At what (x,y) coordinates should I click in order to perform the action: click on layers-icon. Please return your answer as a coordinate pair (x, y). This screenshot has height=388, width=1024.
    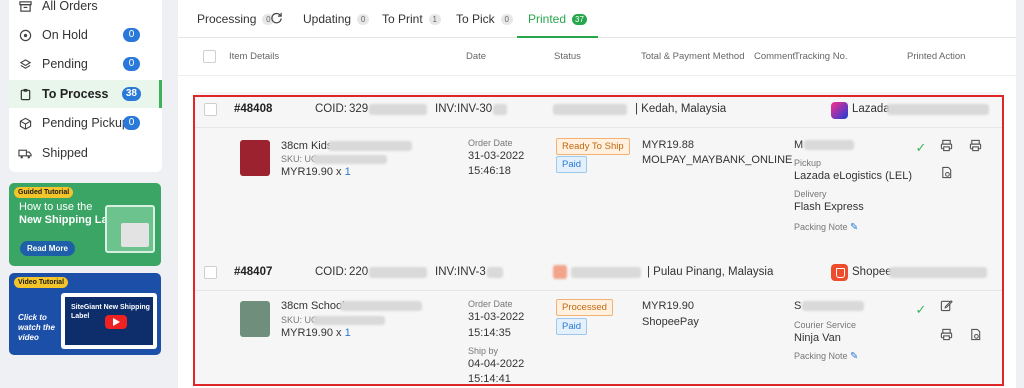
    Looking at the image, I should click on (25, 64).